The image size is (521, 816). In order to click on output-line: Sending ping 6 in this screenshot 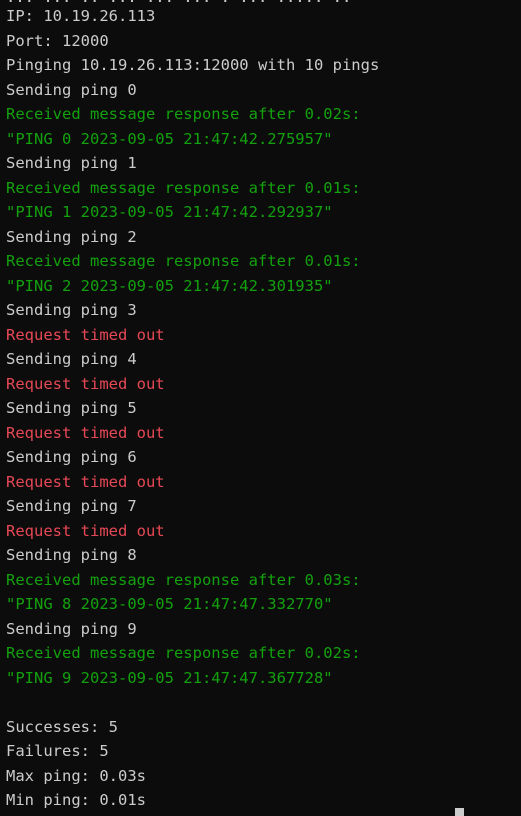, I will do `click(71, 457)`.